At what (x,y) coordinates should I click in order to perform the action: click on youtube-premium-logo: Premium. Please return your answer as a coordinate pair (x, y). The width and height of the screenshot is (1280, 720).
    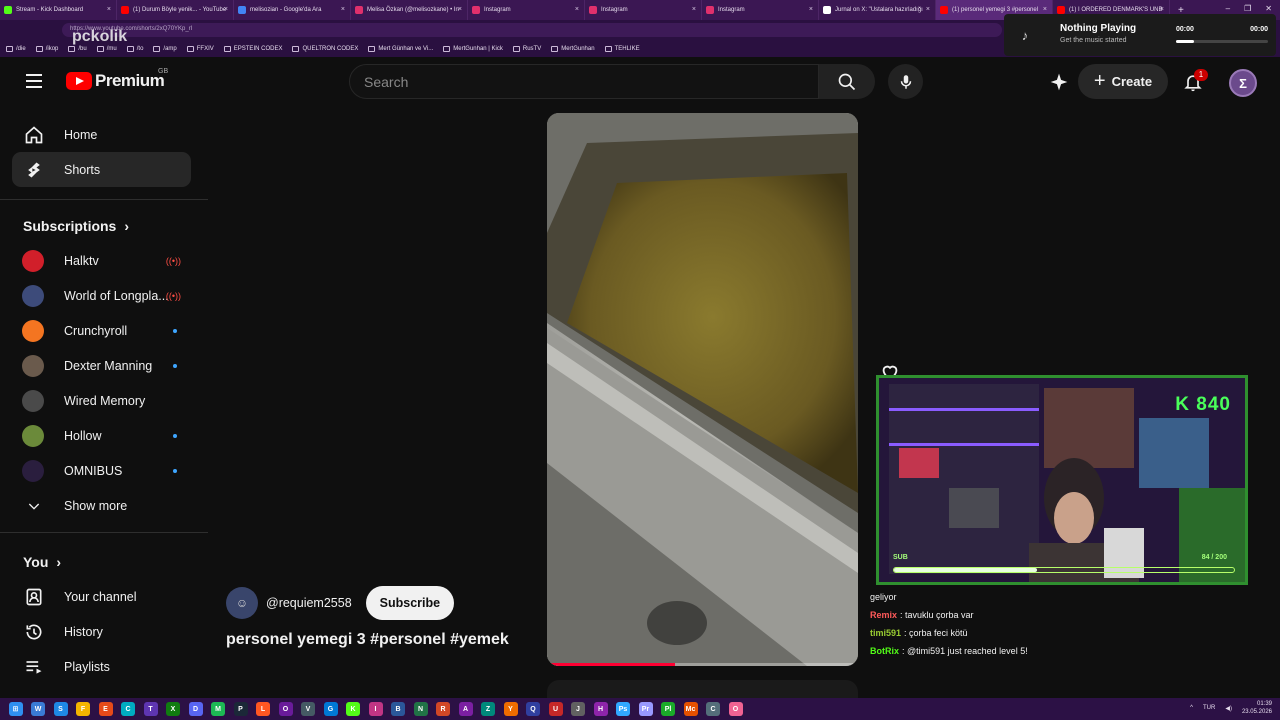
    Looking at the image, I should click on (115, 81).